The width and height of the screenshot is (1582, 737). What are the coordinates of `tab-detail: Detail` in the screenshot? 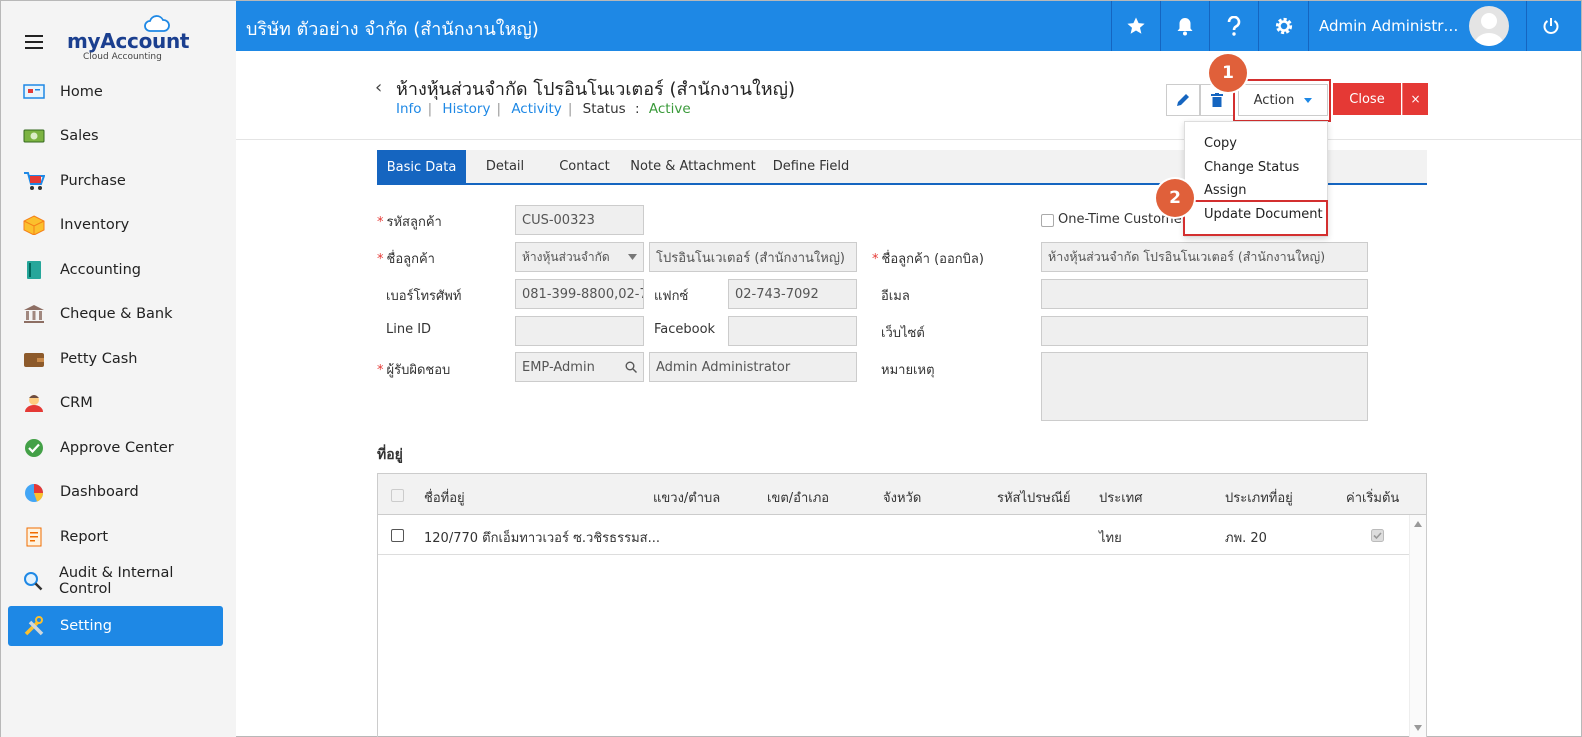 It's located at (505, 166).